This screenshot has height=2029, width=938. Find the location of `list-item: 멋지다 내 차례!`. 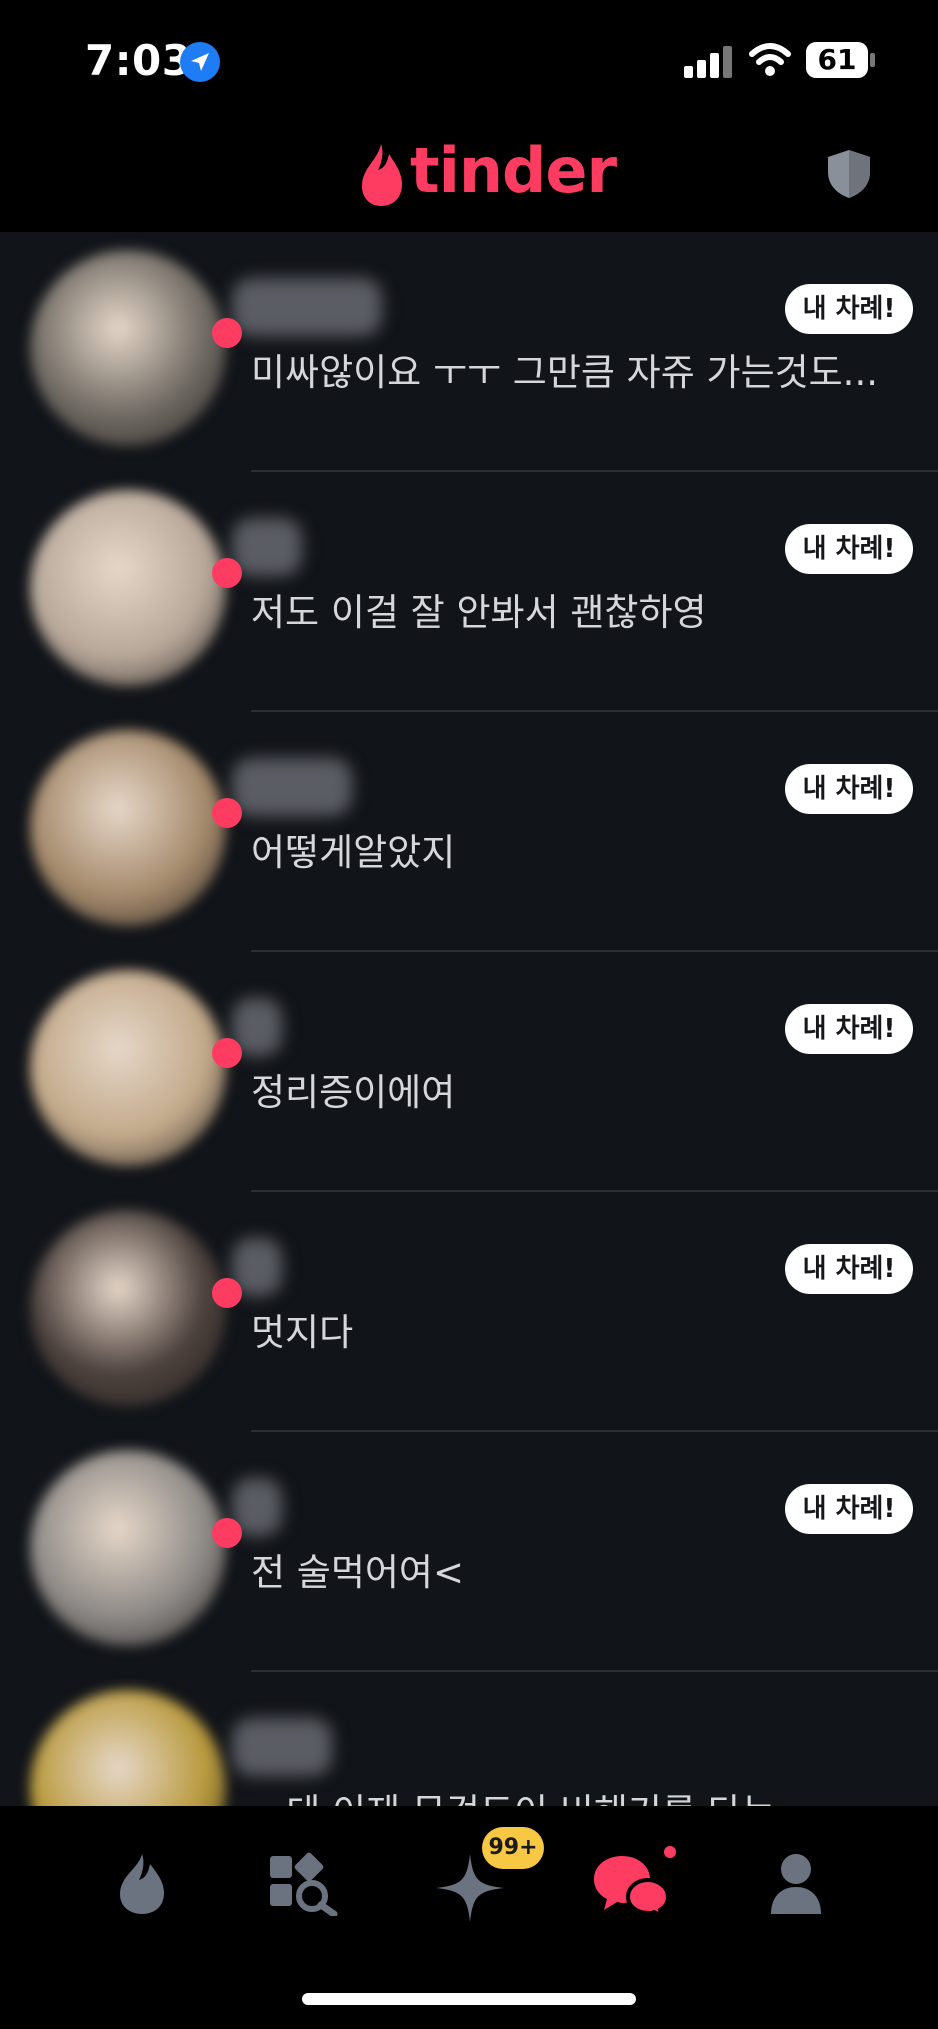

list-item: 멋지다 내 차례! is located at coordinates (469, 1312).